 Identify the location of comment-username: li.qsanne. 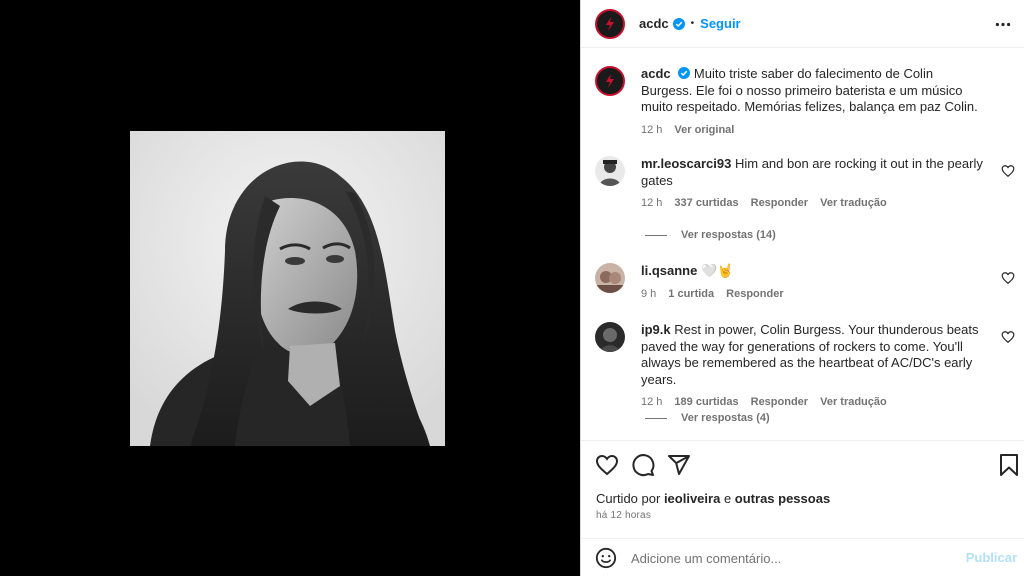
(669, 270).